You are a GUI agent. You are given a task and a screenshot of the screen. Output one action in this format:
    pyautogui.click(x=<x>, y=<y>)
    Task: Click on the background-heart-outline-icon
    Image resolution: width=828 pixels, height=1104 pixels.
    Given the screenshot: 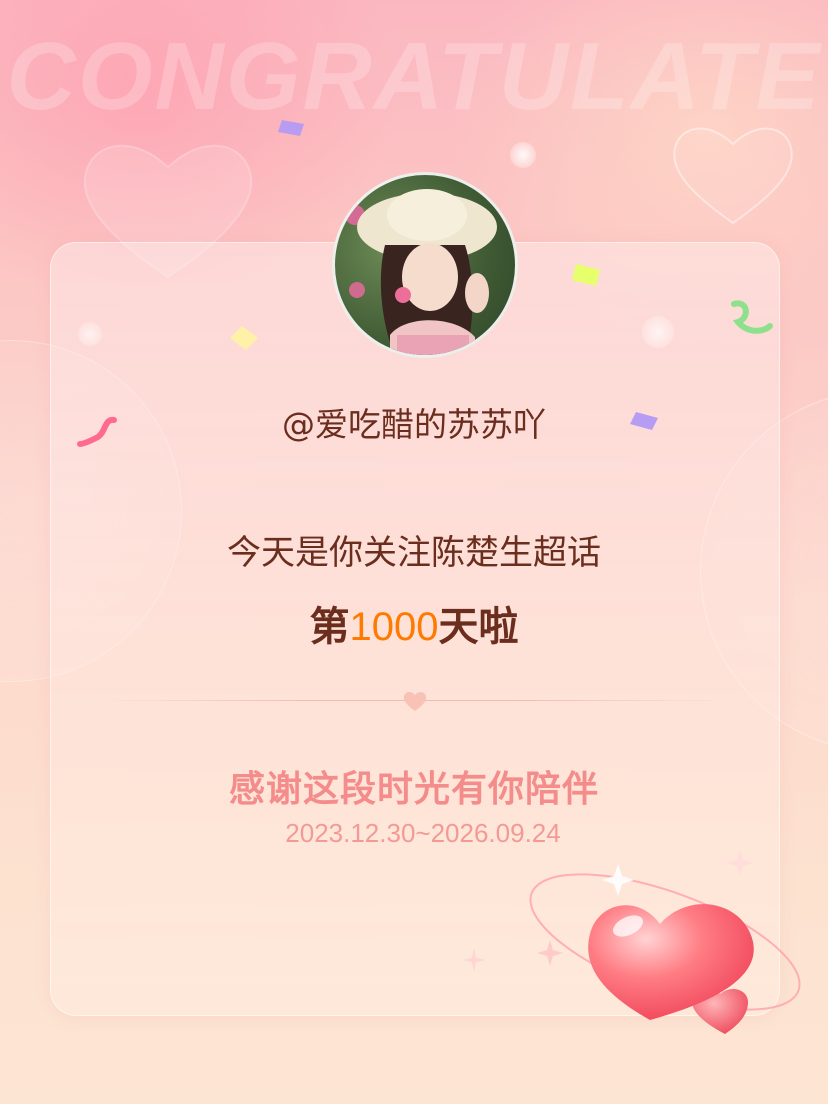 What is the action you would take?
    pyautogui.click(x=733, y=176)
    